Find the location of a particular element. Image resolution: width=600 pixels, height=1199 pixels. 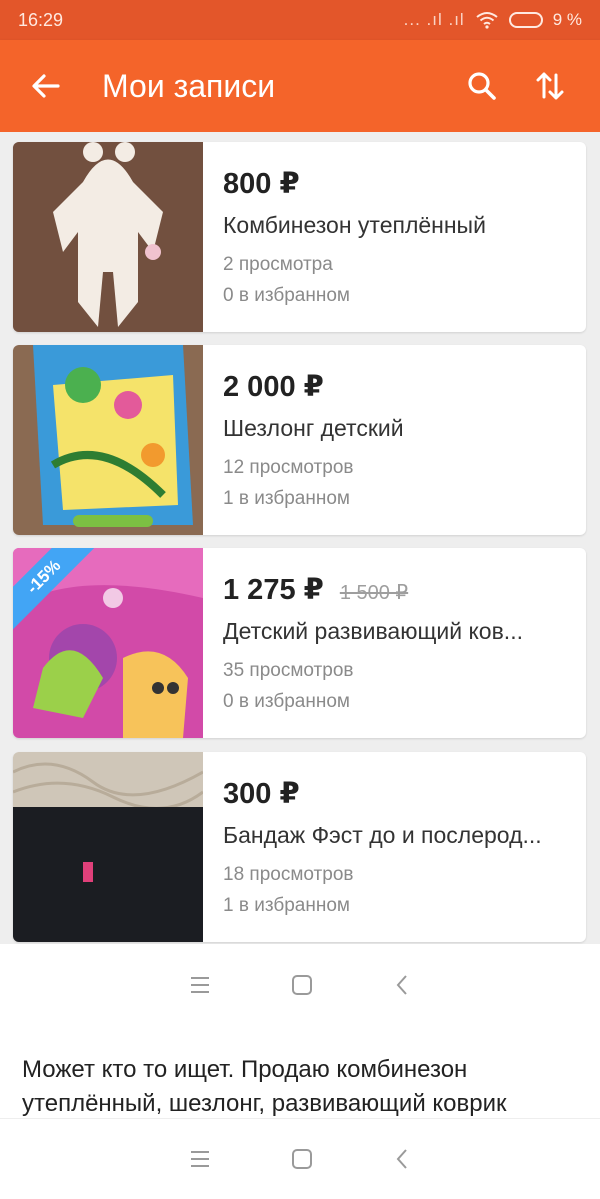

arrow-back-icon is located at coordinates (46, 86).